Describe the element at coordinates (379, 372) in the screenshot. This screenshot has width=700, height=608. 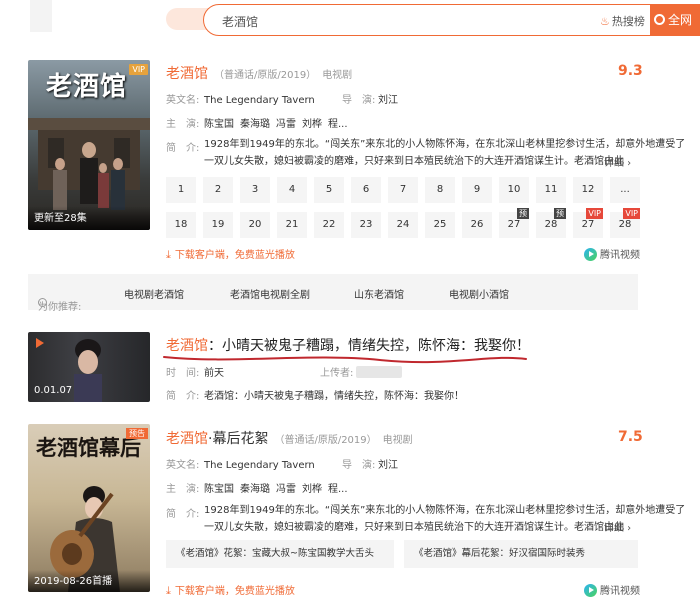
I see `uploader-blurred` at that location.